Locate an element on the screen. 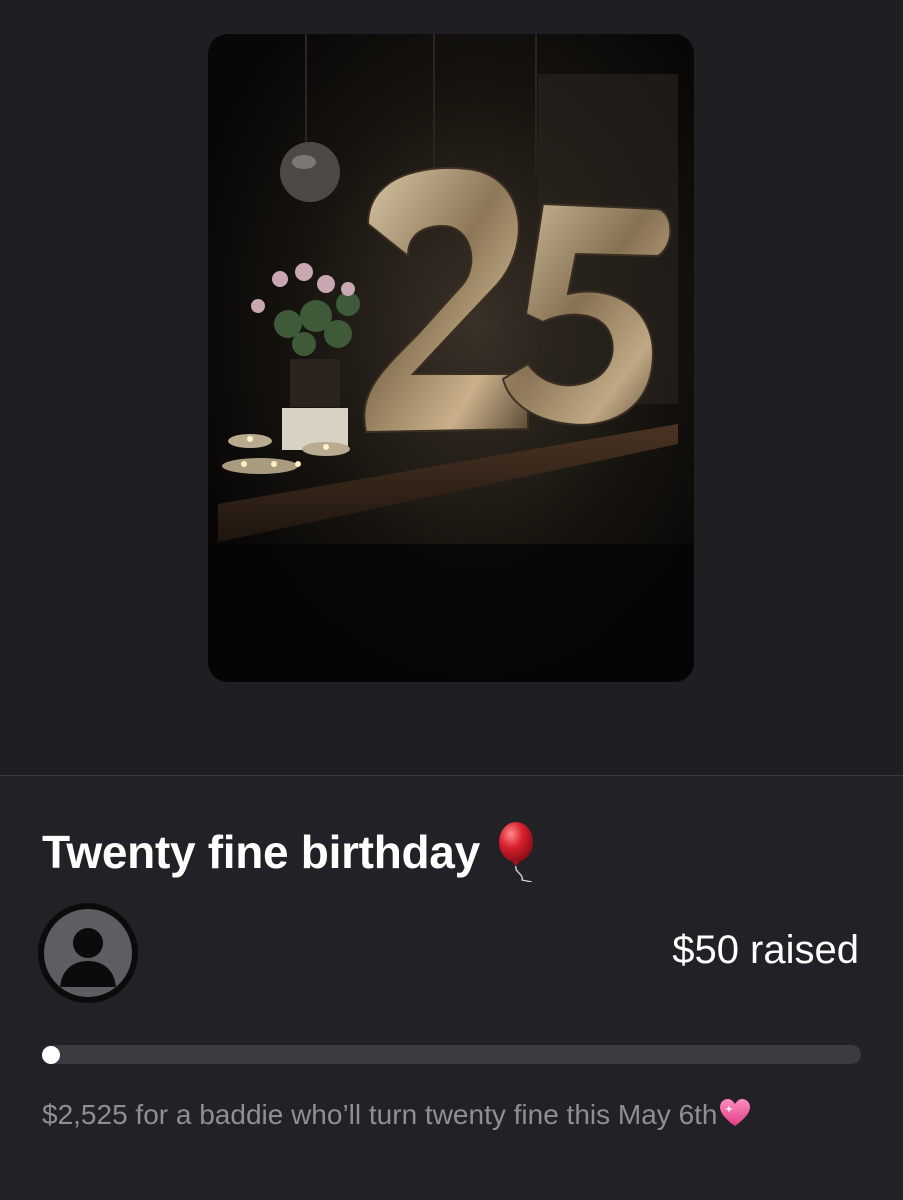  fundraiser-title-row: Twenty fine birthday is located at coordinates (291, 852).